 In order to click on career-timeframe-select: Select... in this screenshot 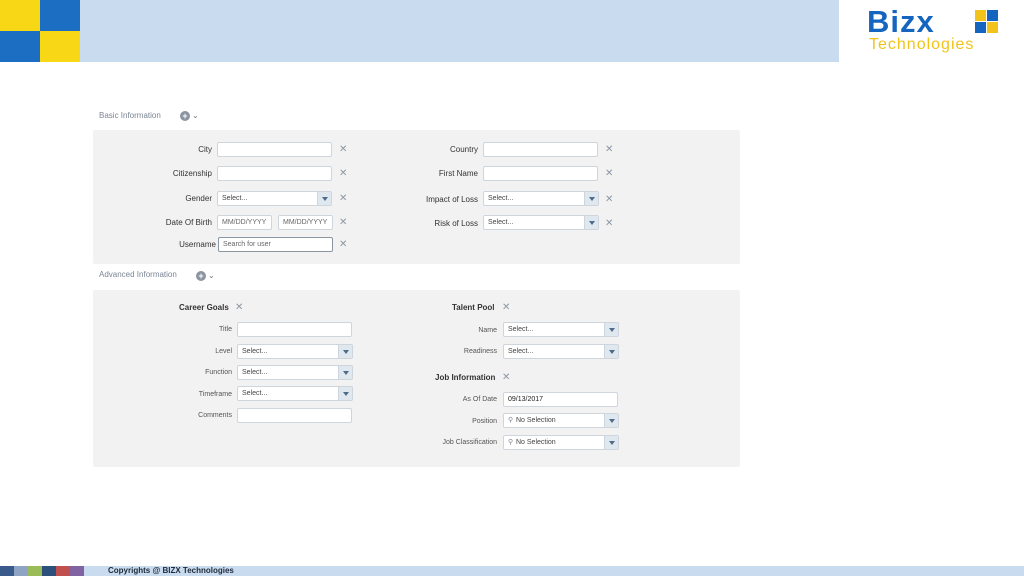, I will do `click(295, 393)`.